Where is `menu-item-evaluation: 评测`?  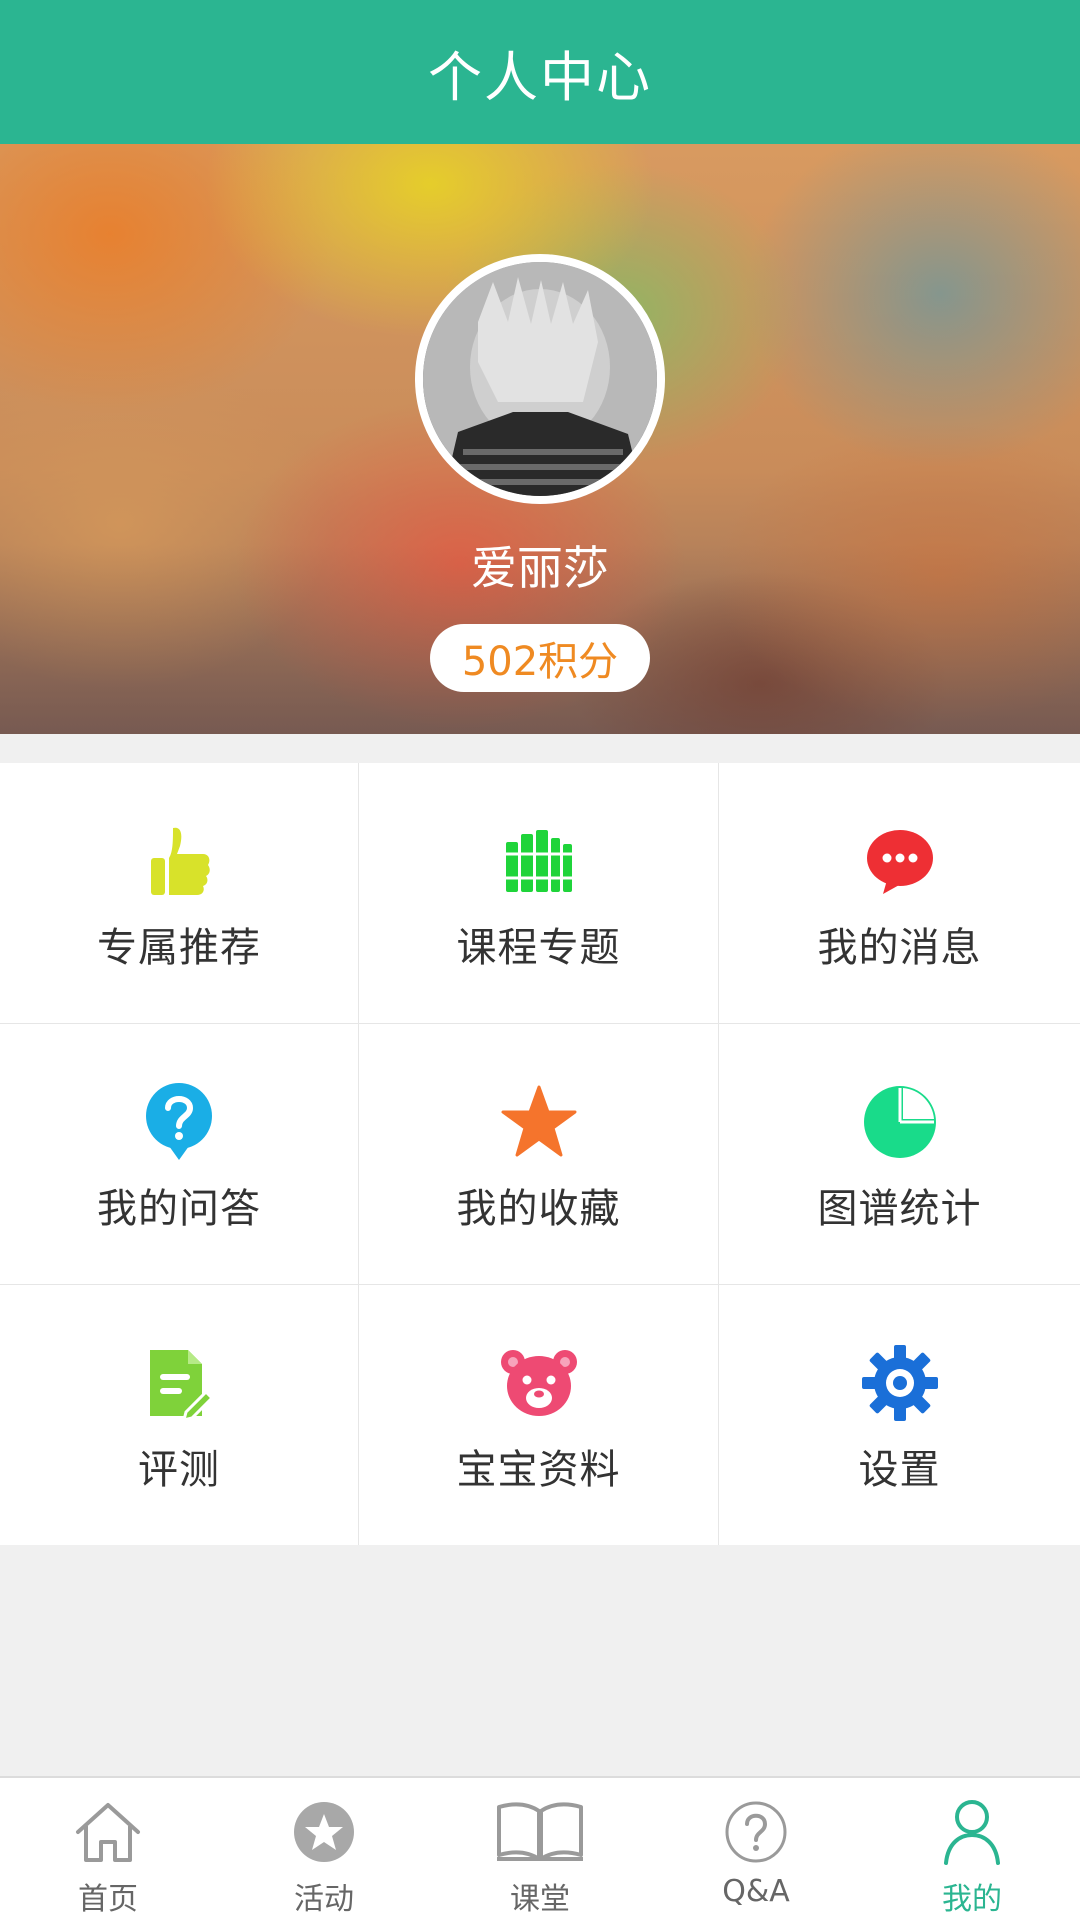 menu-item-evaluation: 评测 is located at coordinates (179, 1415).